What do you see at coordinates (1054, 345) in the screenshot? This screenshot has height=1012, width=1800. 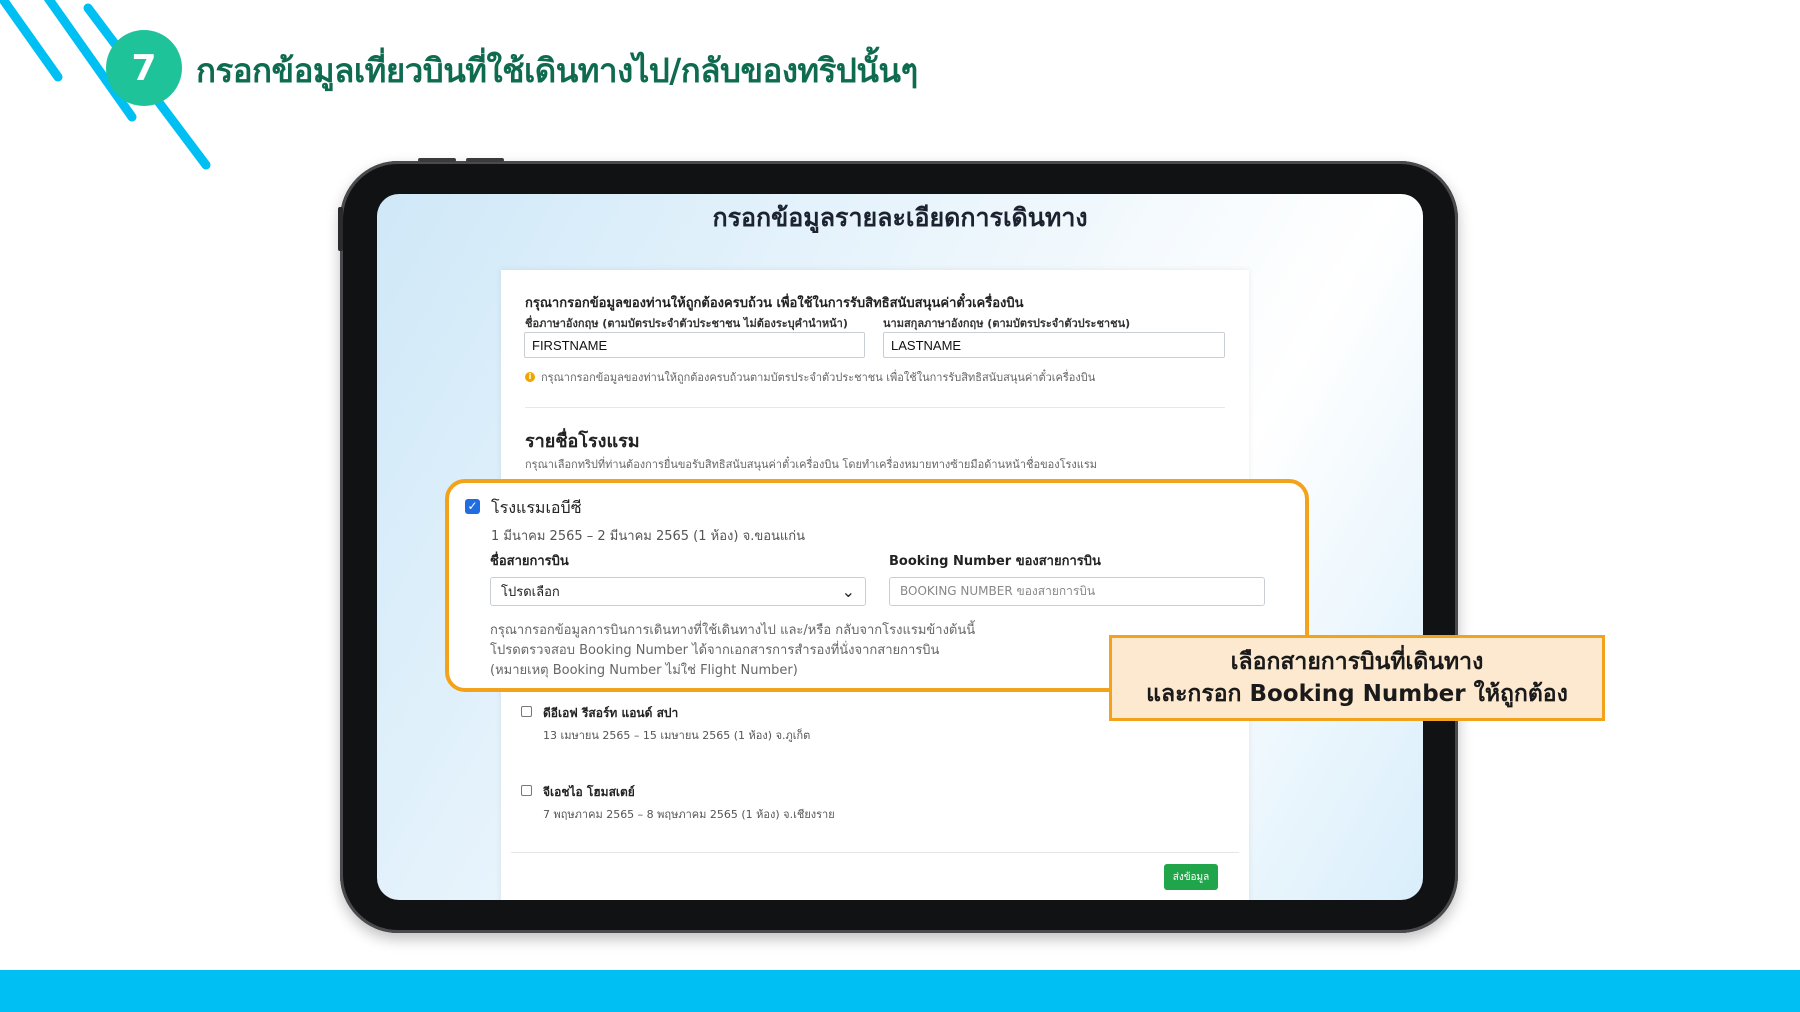 I see `lastname-input: LASTNAME` at bounding box center [1054, 345].